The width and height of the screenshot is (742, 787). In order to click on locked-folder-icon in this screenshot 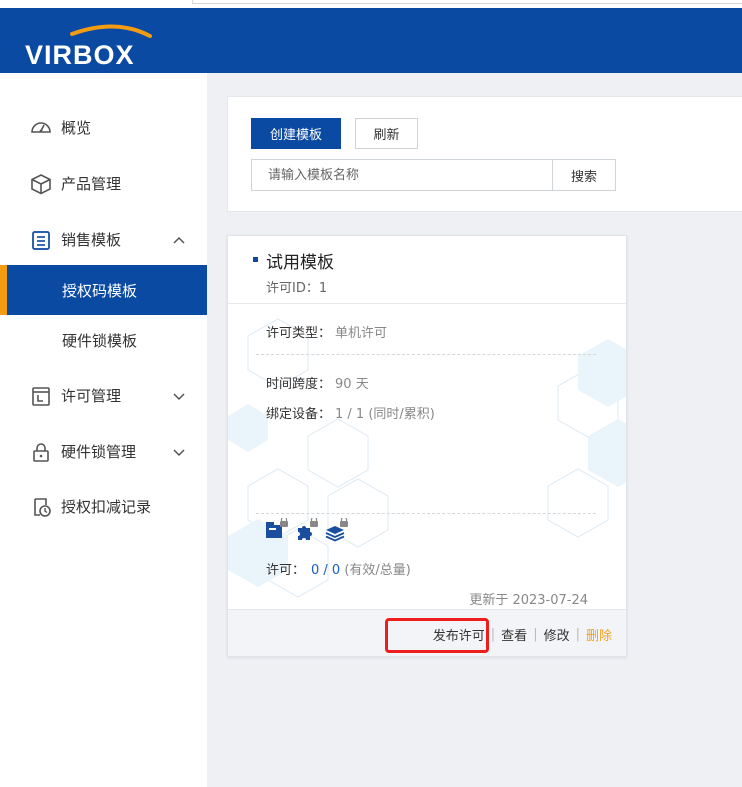, I will do `click(277, 529)`.